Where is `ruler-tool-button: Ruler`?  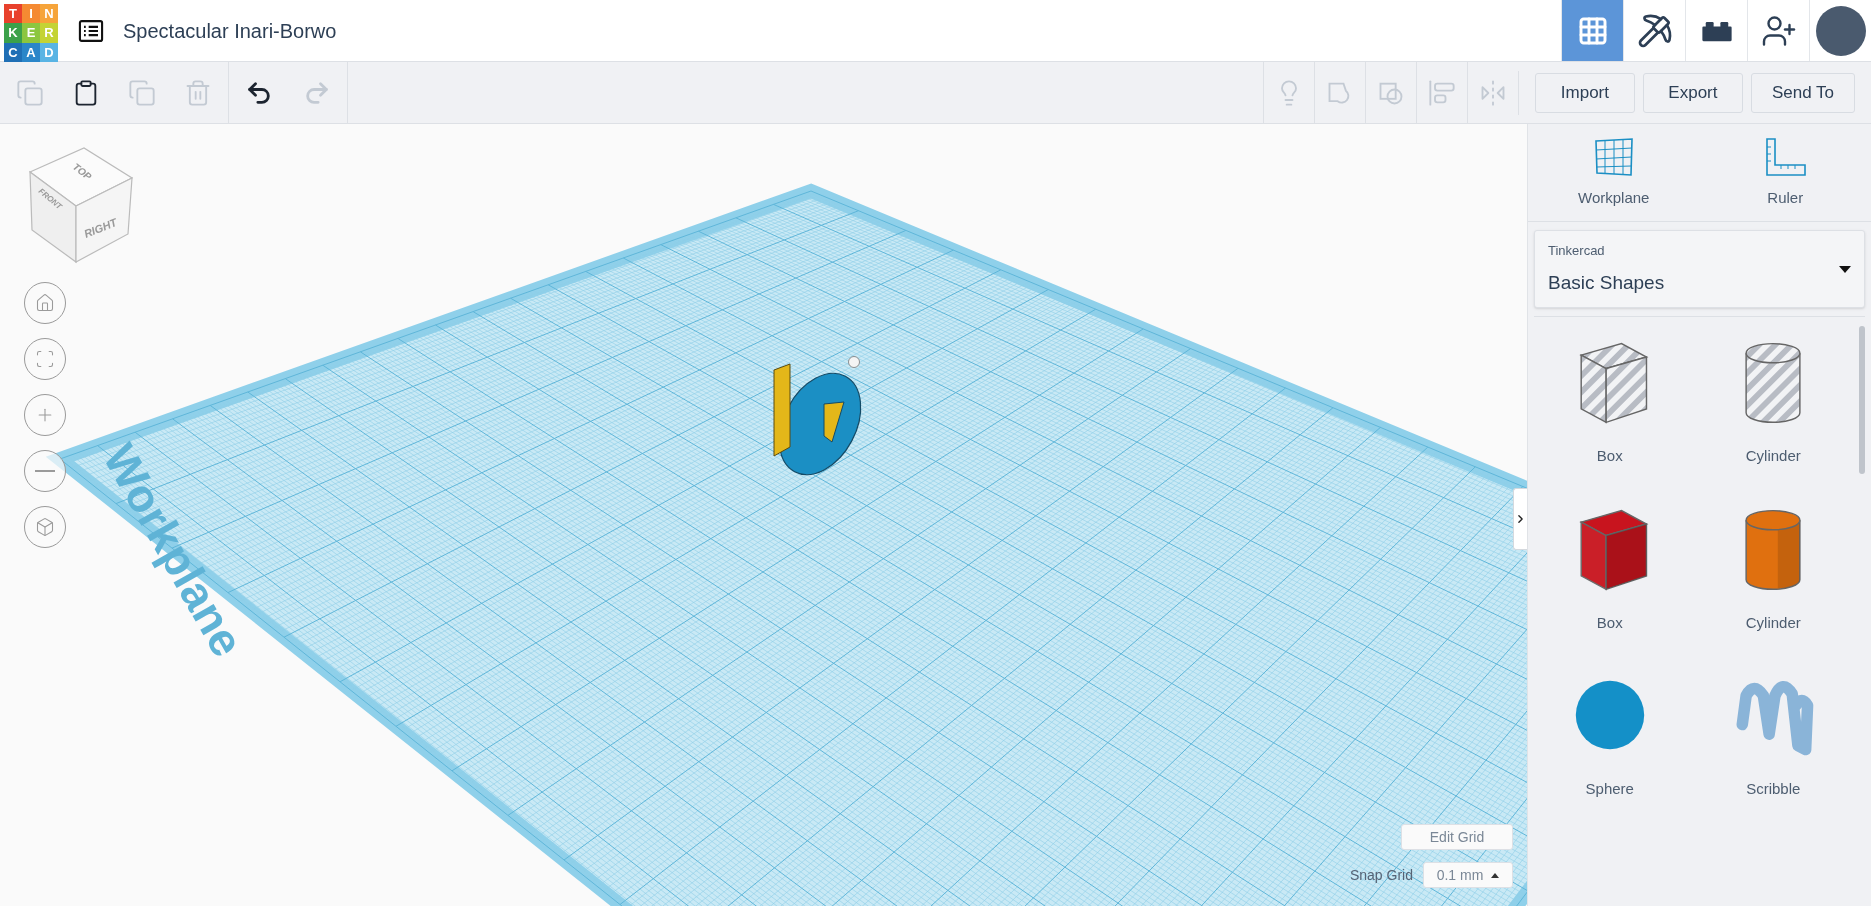 ruler-tool-button: Ruler is located at coordinates (1785, 172).